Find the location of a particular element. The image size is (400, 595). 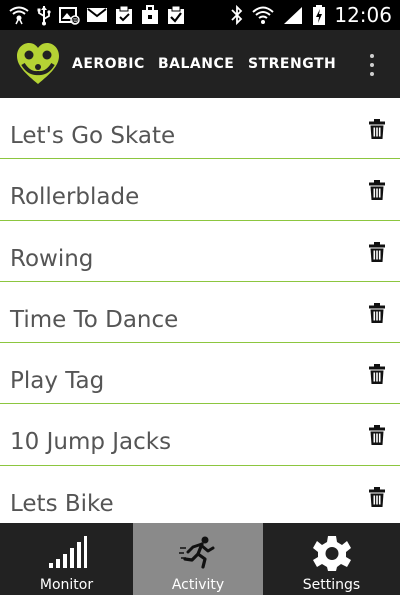

nav-label-monitor: Monitor is located at coordinates (66, 585).